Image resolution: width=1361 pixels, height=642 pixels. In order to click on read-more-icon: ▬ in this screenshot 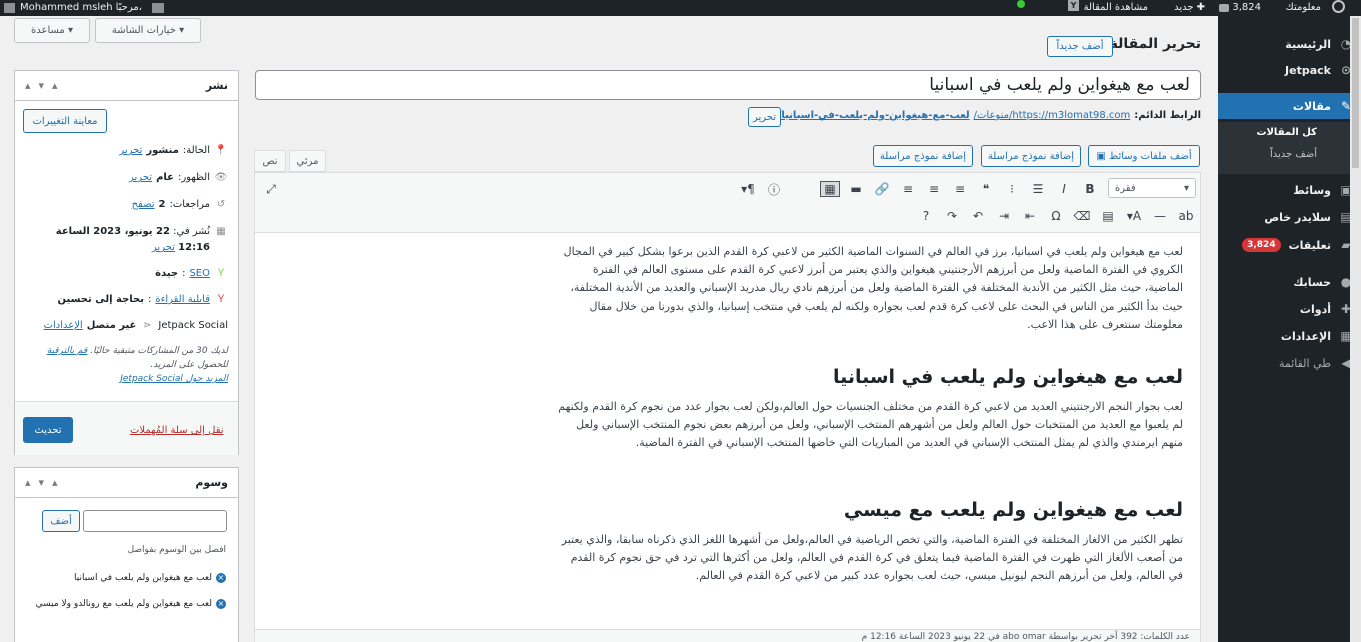, I will do `click(856, 189)`.